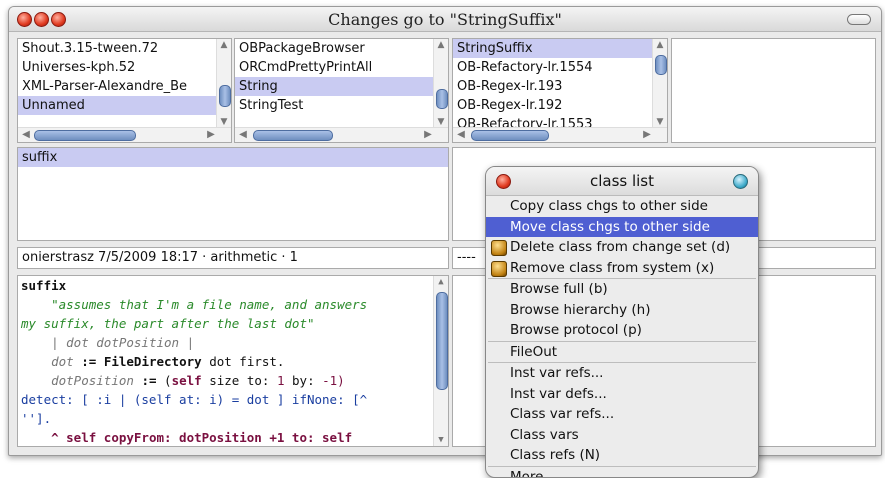 The height and width of the screenshot is (478, 885). What do you see at coordinates (280, 380) in the screenshot?
I see `code-token: 1` at bounding box center [280, 380].